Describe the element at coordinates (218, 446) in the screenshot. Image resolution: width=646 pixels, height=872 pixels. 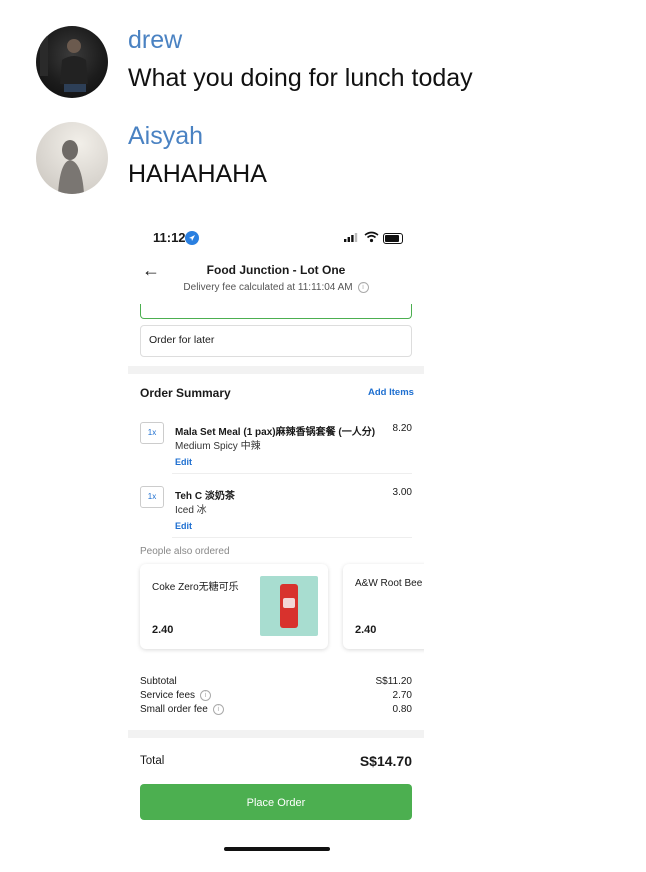
I see `item-option: Medium Spicy 中辣` at that location.